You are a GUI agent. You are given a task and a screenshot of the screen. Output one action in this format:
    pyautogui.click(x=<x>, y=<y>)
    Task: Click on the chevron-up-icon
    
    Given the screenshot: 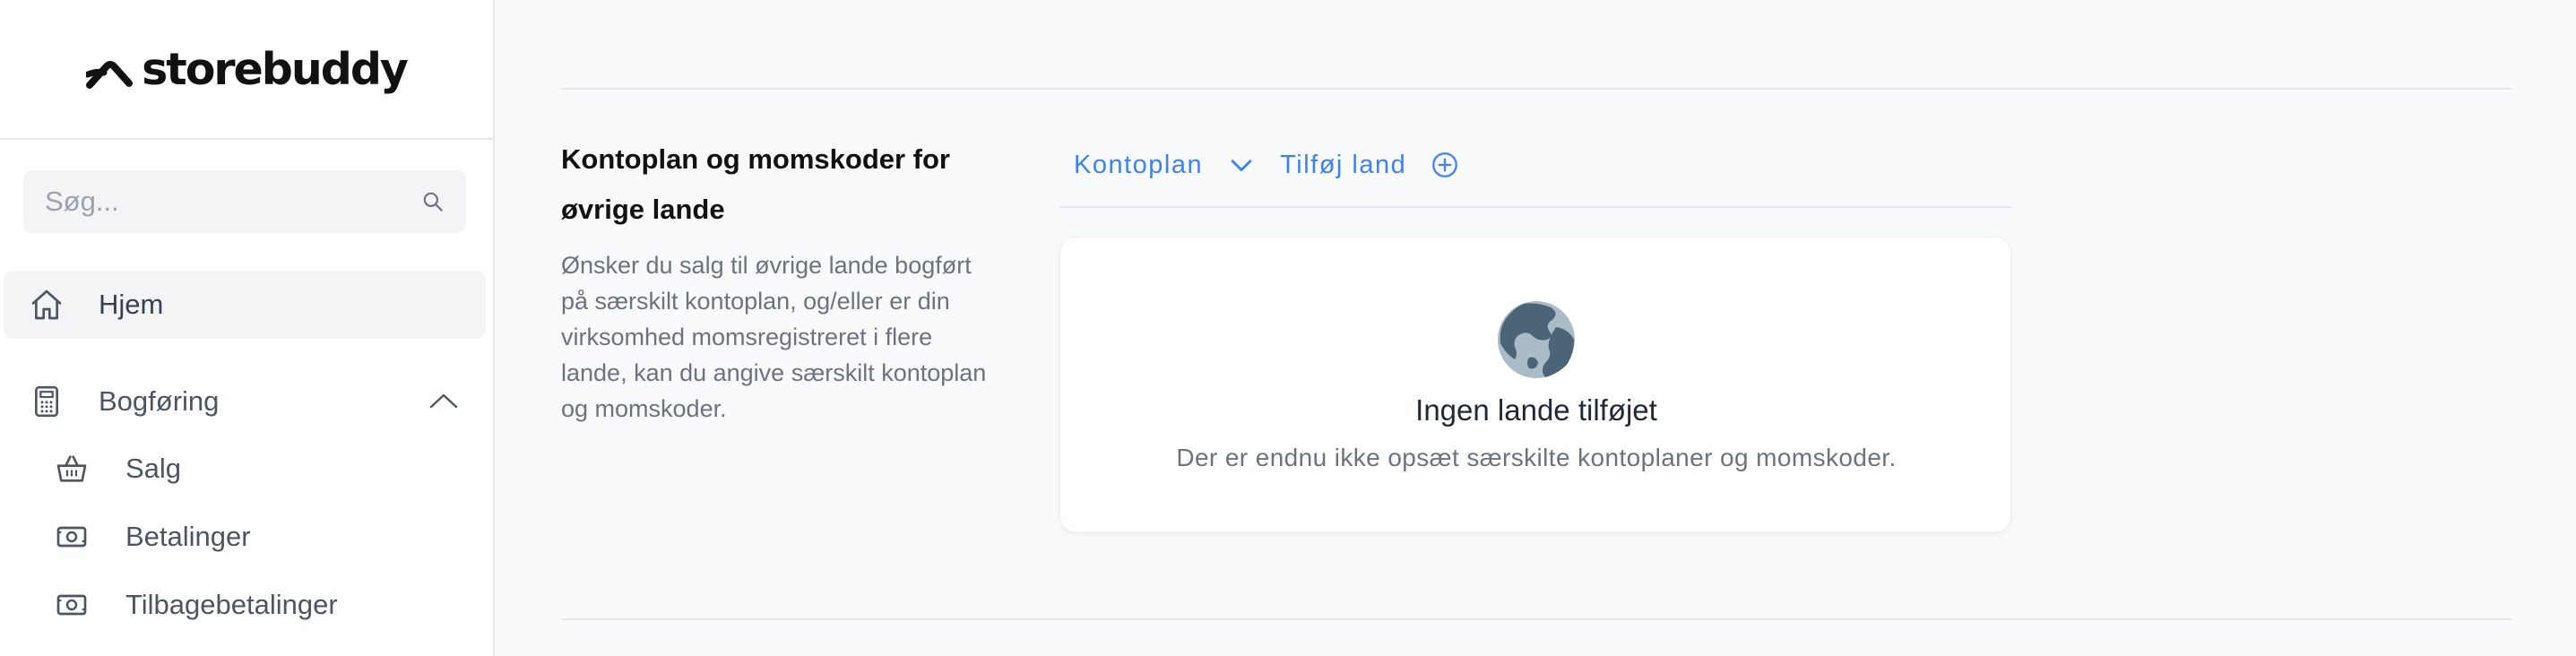 What is the action you would take?
    pyautogui.click(x=443, y=401)
    